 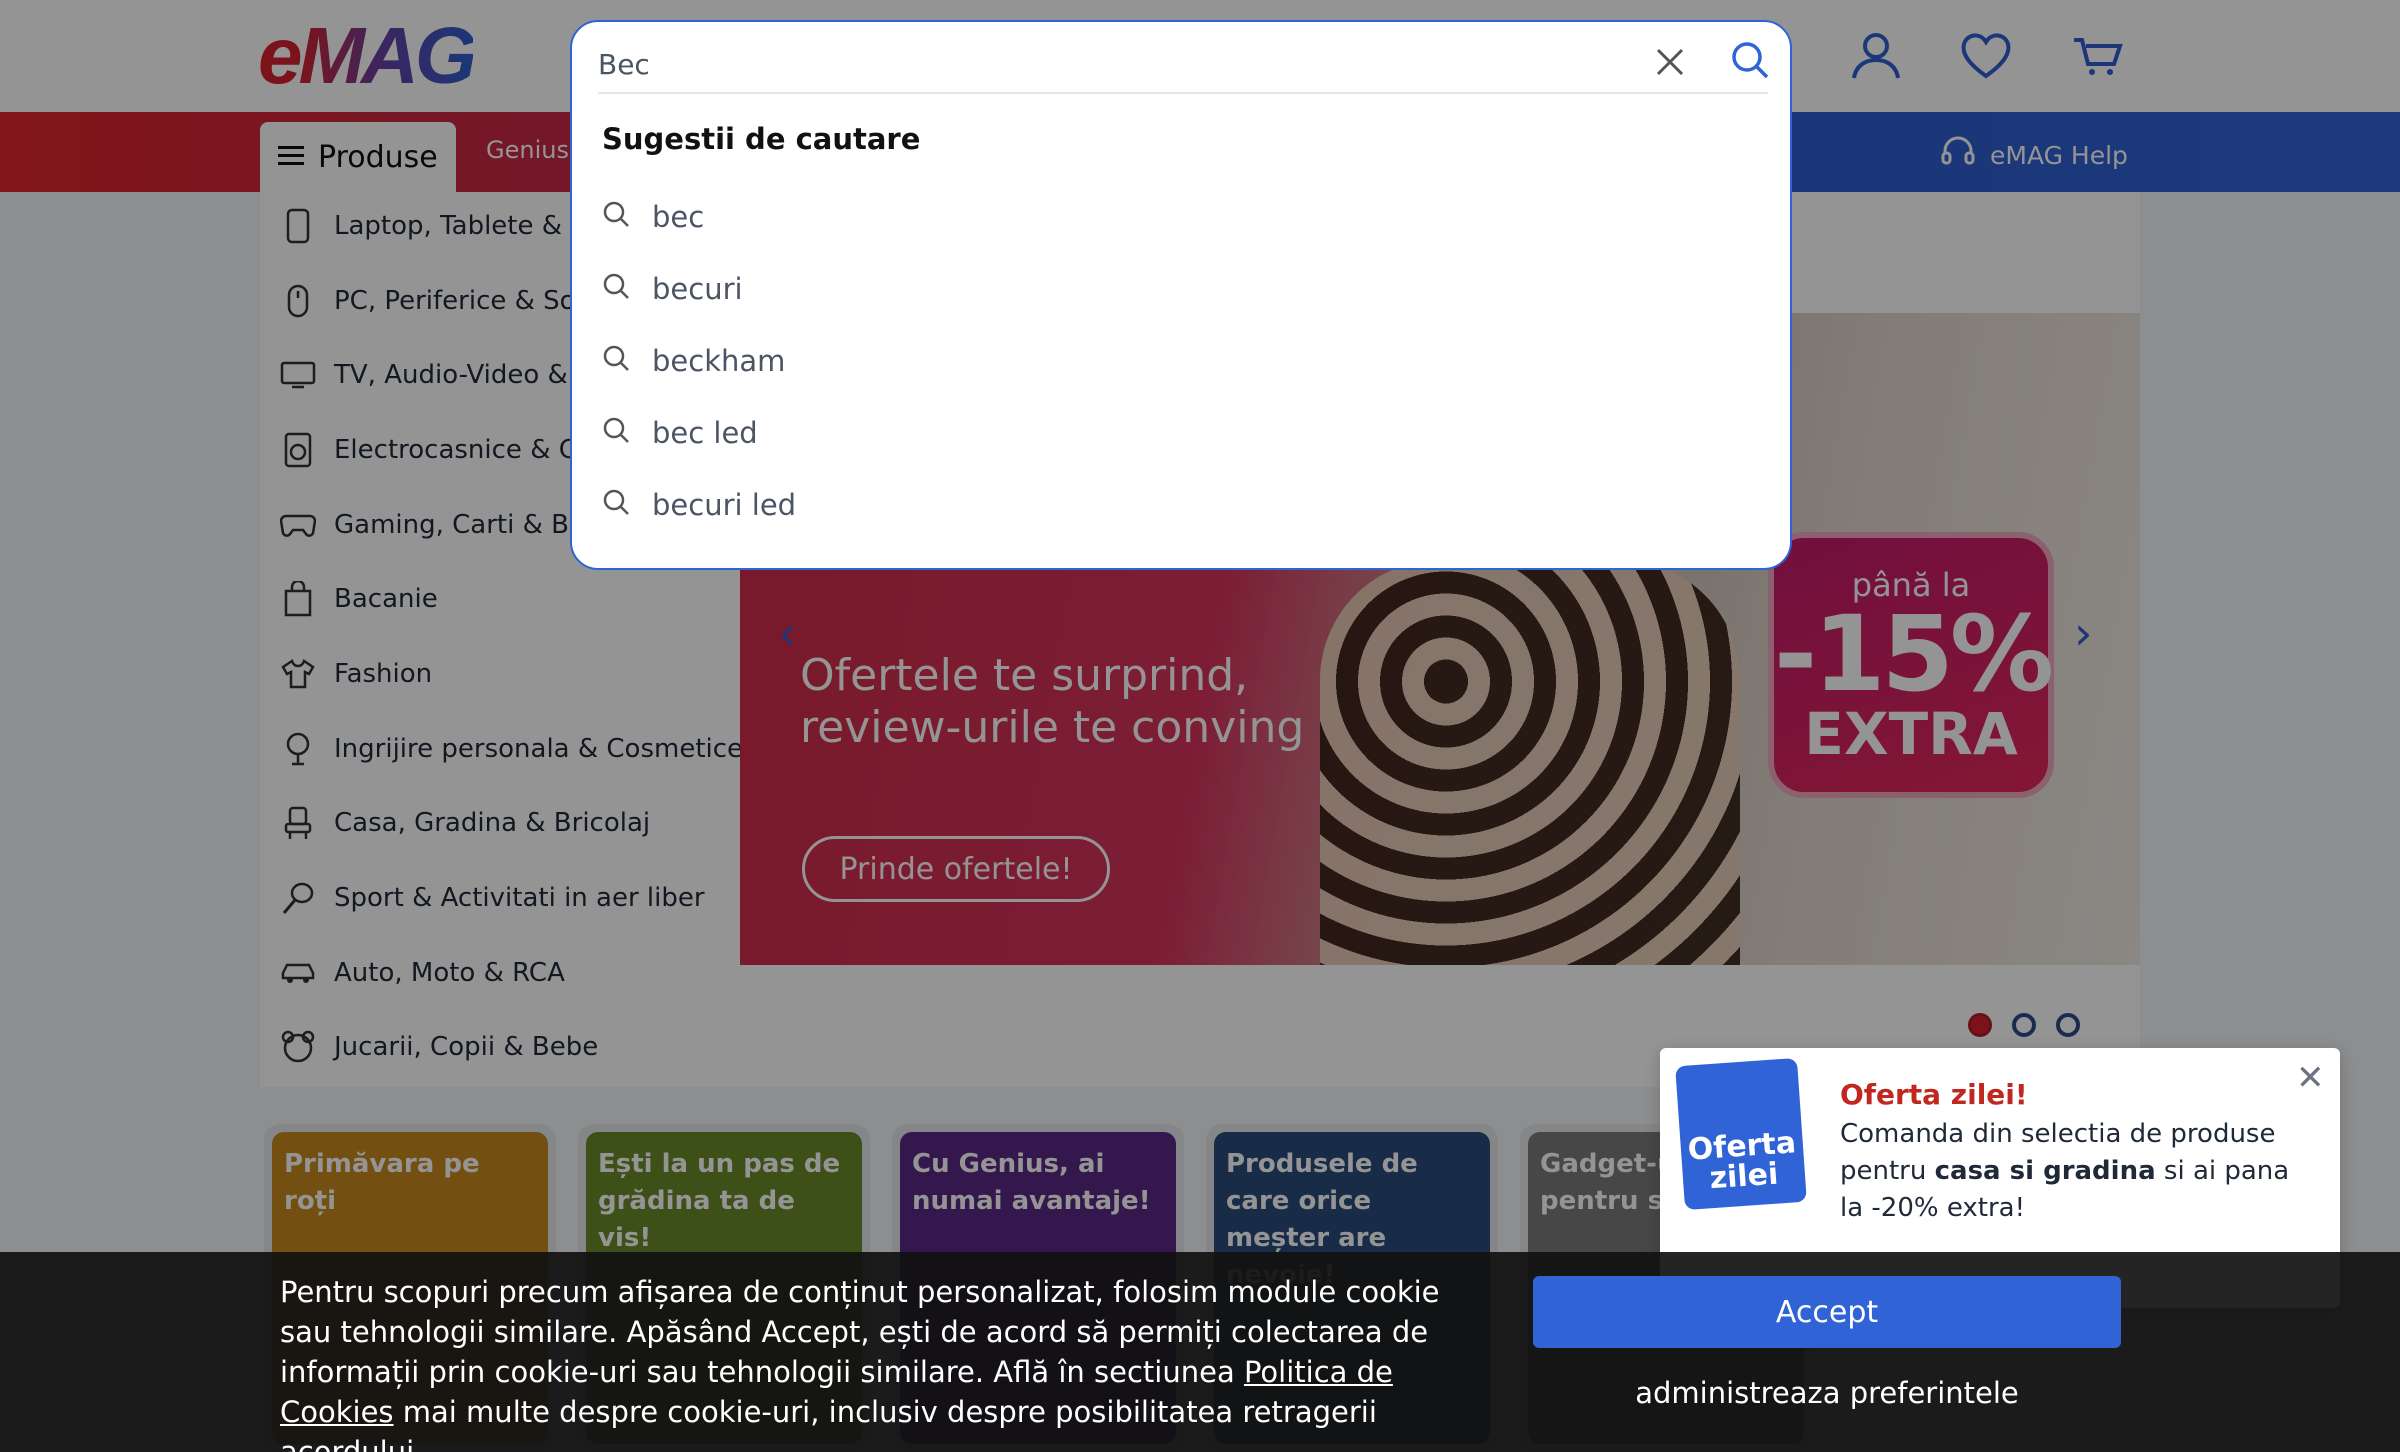 I want to click on accept-button: Accept, so click(x=1827, y=1312).